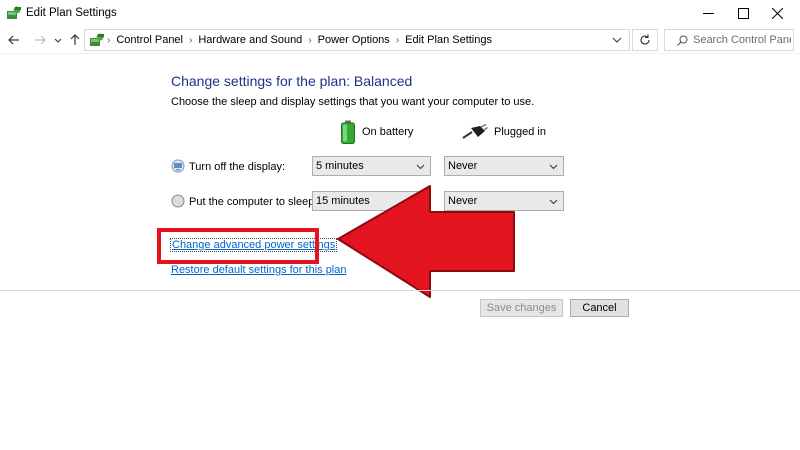  I want to click on breadcrumb-control-panel: Control Panel, so click(149, 40).